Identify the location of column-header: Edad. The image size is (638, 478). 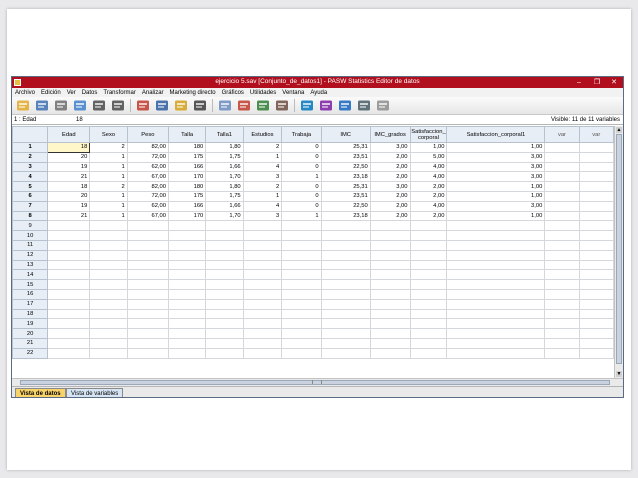
(69, 134).